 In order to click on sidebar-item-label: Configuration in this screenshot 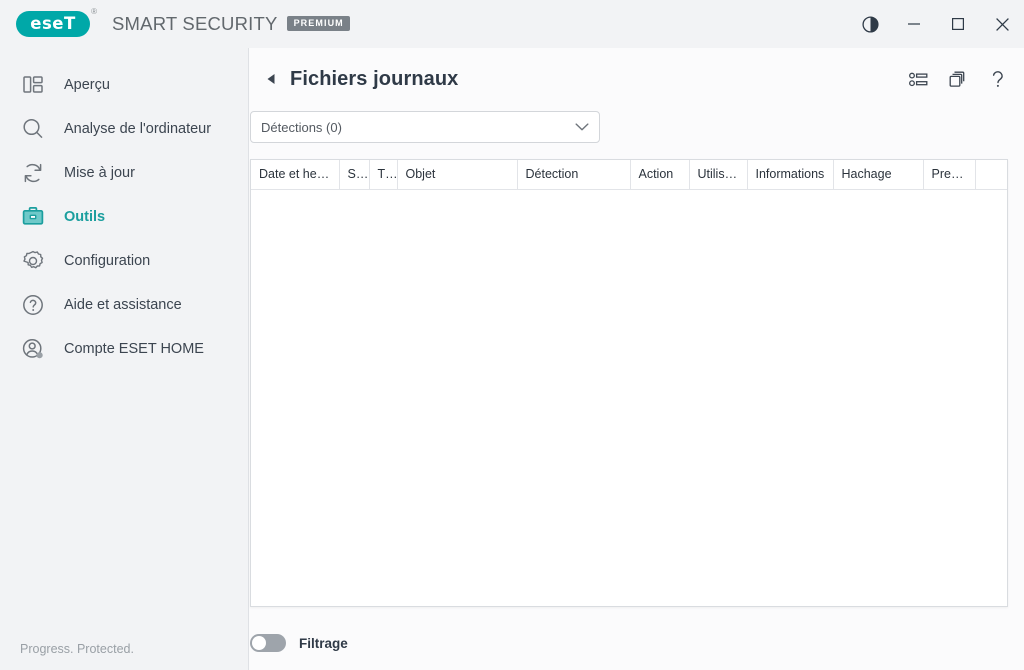, I will do `click(107, 261)`.